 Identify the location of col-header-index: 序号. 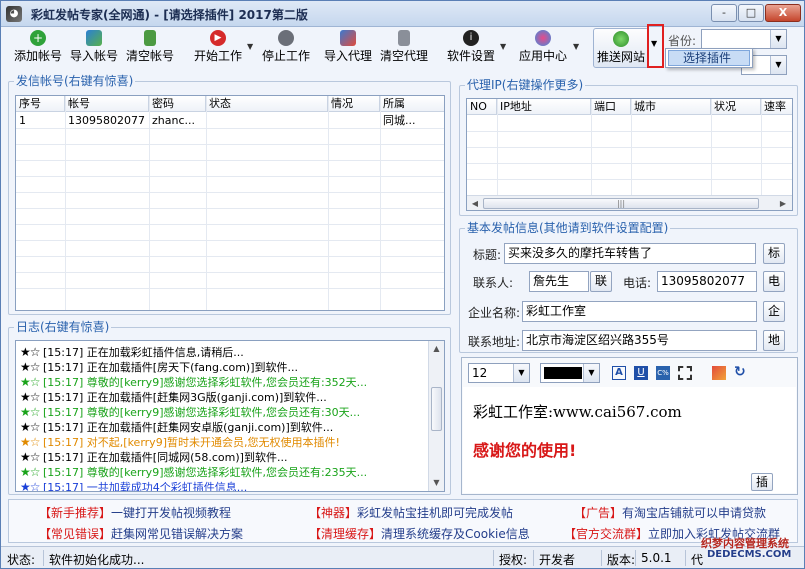
(40, 104).